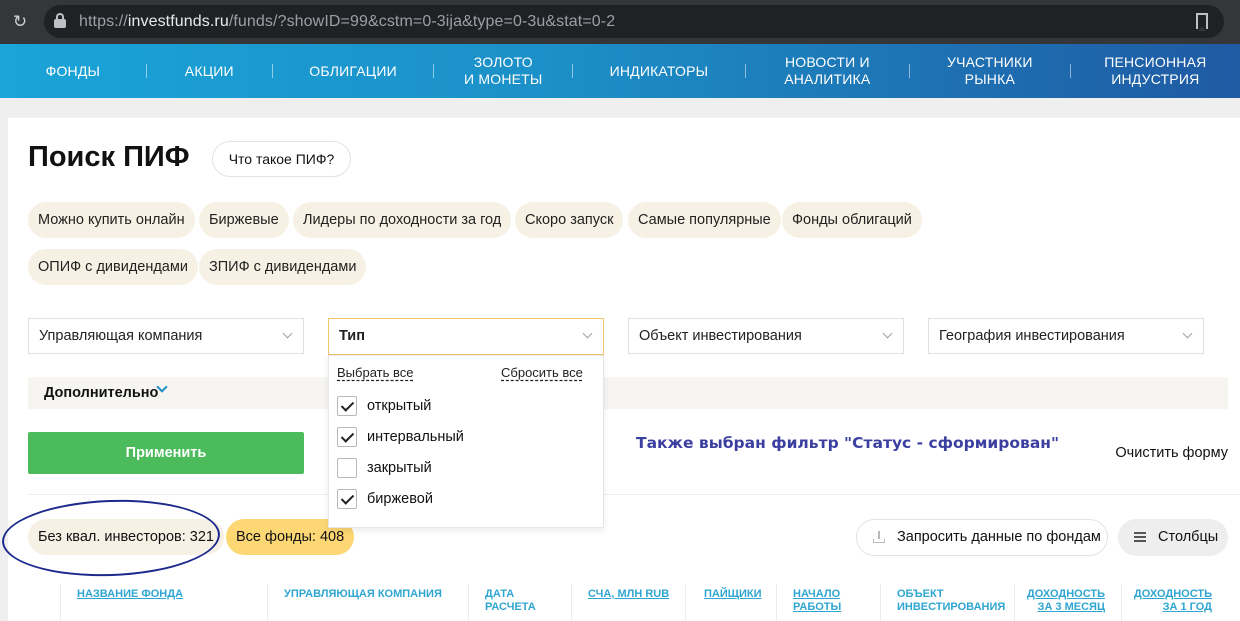 The height and width of the screenshot is (621, 1240). Describe the element at coordinates (503, 79) in the screenshot. I see `nav-label: И МОНЕТЫ` at that location.